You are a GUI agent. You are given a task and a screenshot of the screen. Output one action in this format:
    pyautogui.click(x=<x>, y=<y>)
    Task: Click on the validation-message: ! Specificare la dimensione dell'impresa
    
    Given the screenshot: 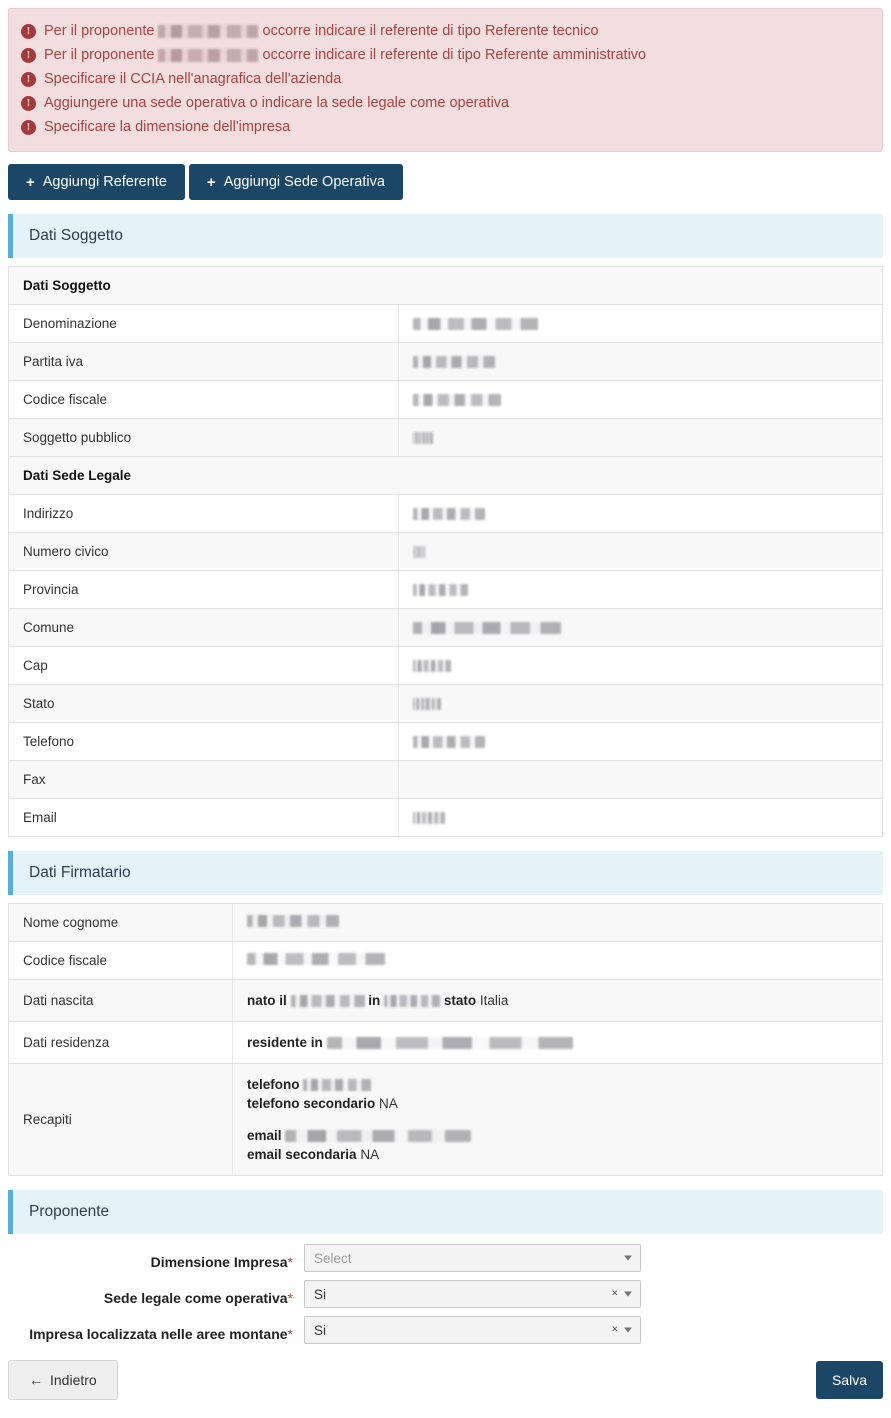 What is the action you would take?
    pyautogui.click(x=445, y=127)
    